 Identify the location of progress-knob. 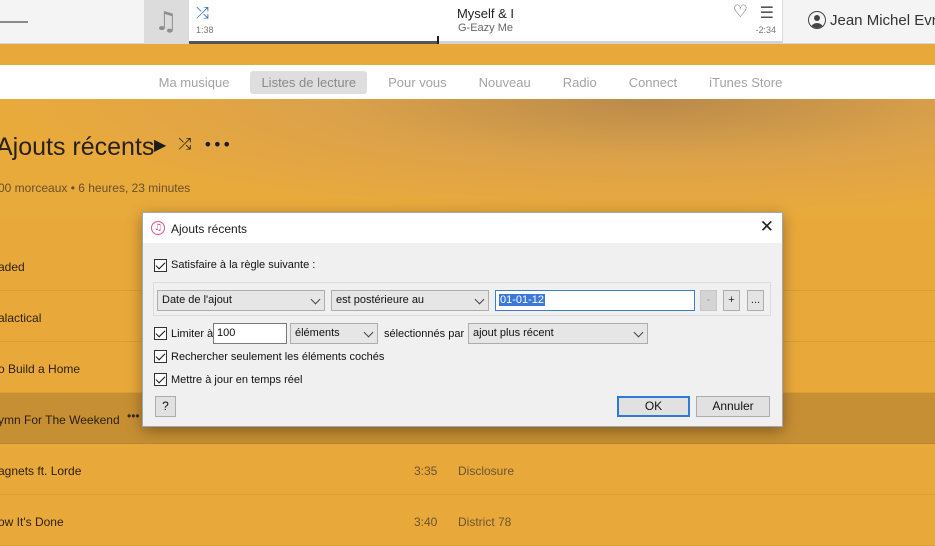
(438, 40).